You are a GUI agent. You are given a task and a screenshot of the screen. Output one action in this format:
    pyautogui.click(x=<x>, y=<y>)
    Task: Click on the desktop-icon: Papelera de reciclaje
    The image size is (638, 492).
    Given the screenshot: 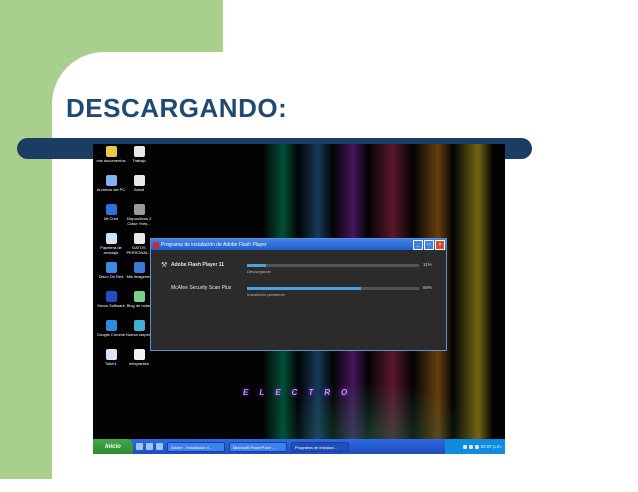 What is the action you would take?
    pyautogui.click(x=111, y=244)
    